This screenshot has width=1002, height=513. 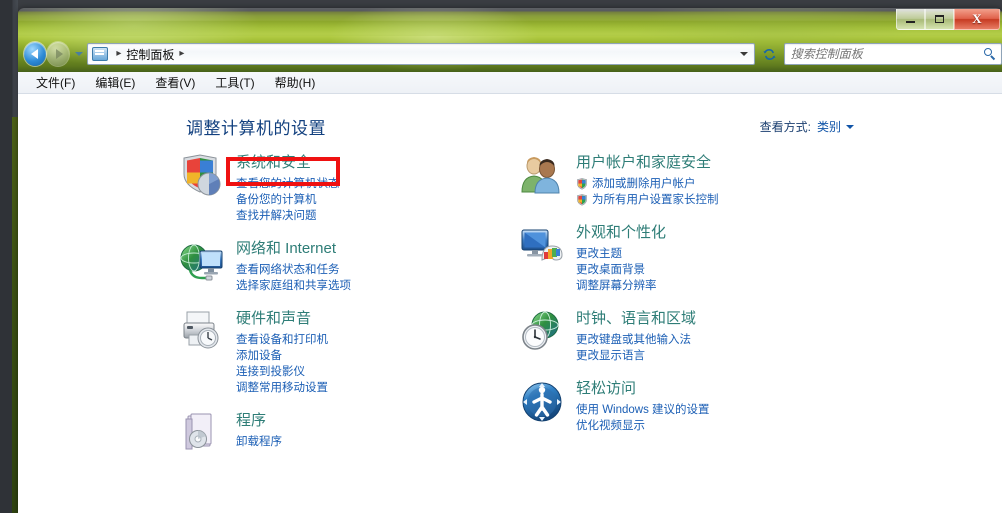 What do you see at coordinates (276, 200) in the screenshot?
I see `category-link-label: 备份您的计算机` at bounding box center [276, 200].